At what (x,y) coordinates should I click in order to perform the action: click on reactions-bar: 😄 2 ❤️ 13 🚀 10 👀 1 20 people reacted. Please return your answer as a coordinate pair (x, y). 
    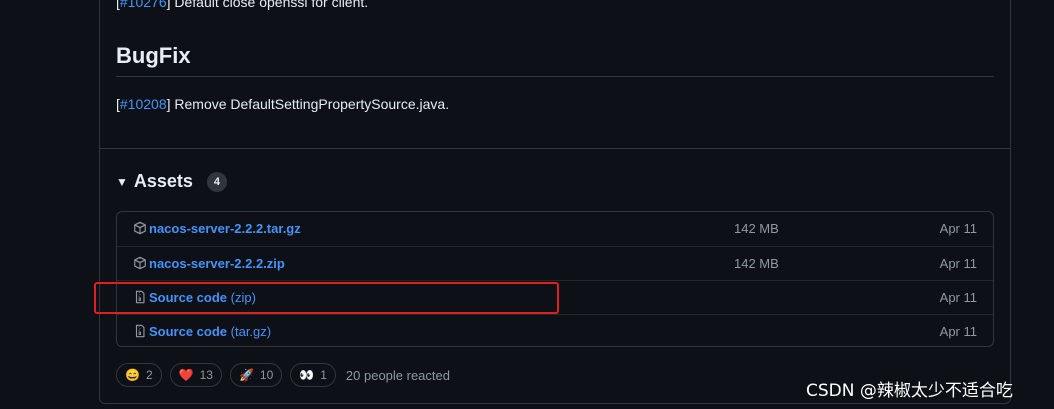
    Looking at the image, I should click on (283, 375).